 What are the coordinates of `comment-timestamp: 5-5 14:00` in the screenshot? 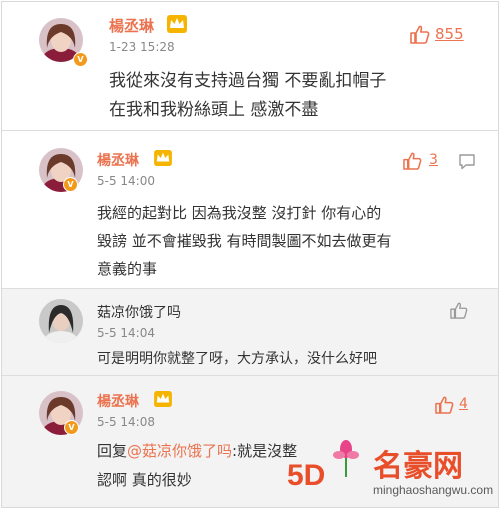 It's located at (126, 181).